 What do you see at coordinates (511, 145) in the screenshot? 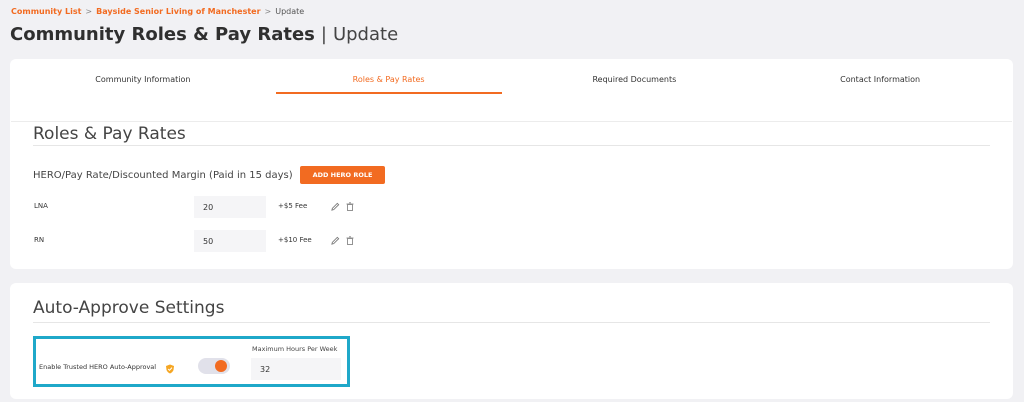
I see `roles-divider` at bounding box center [511, 145].